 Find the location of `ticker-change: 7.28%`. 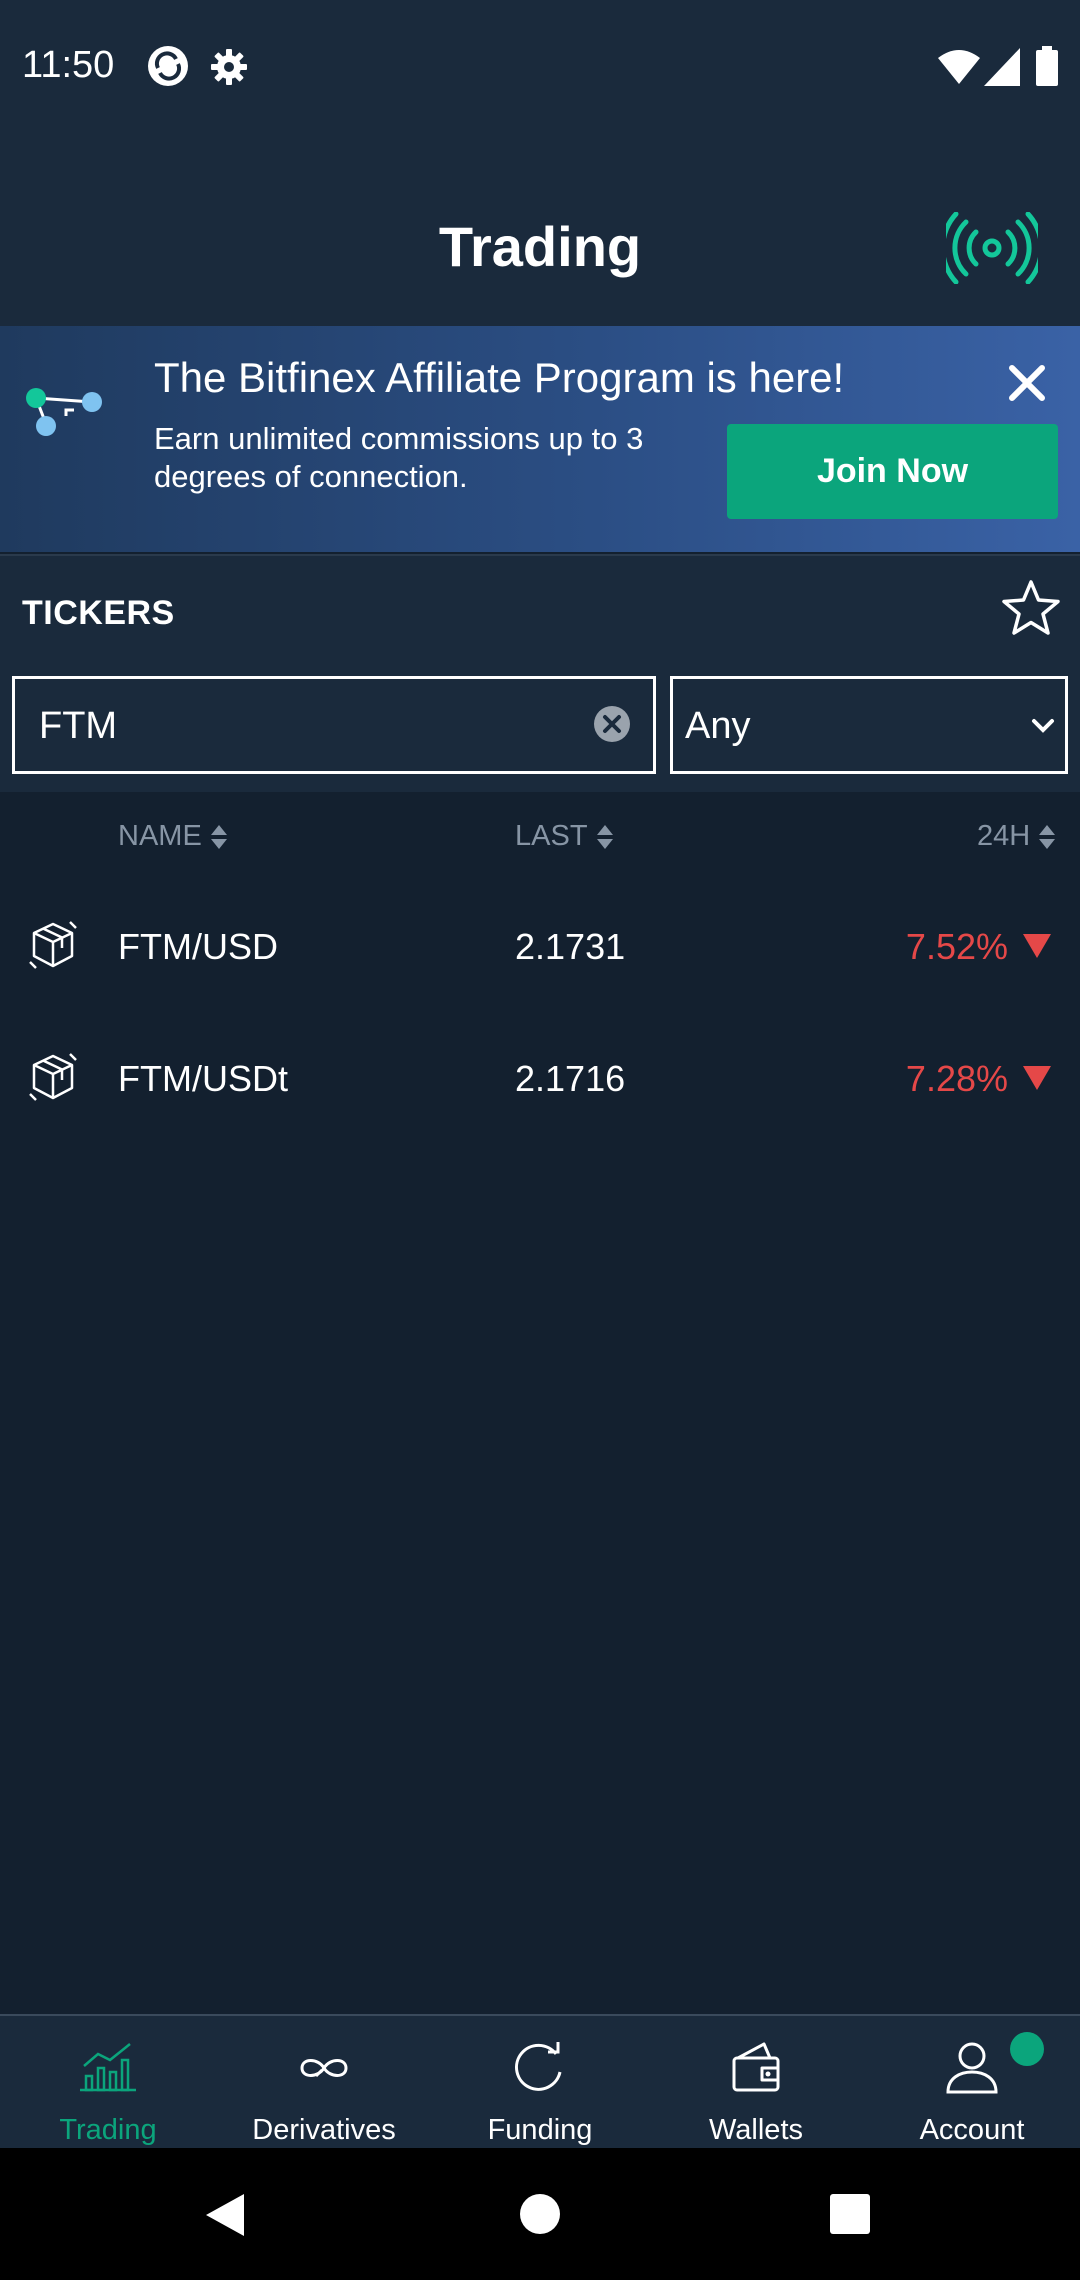

ticker-change: 7.28% is located at coordinates (956, 1078).